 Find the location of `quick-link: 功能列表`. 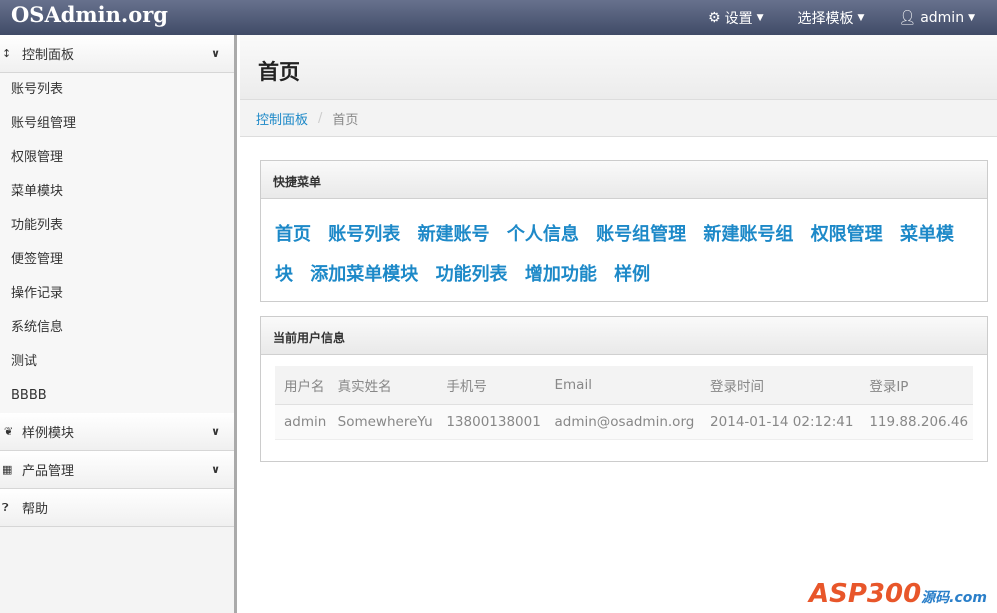

quick-link: 功能列表 is located at coordinates (472, 274).